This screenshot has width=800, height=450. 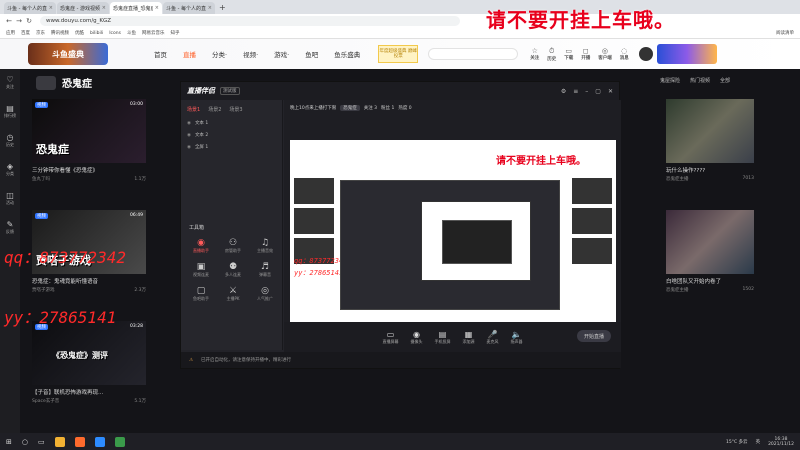 What do you see at coordinates (568, 54) in the screenshot?
I see `header-download: ▭ 下载` at bounding box center [568, 54].